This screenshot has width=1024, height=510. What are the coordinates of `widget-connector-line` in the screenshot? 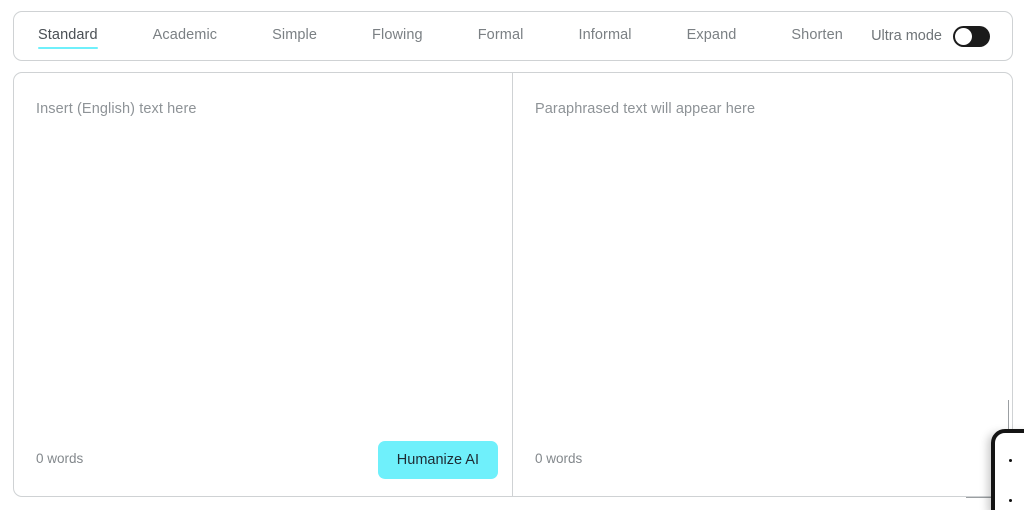 It's located at (1008, 415).